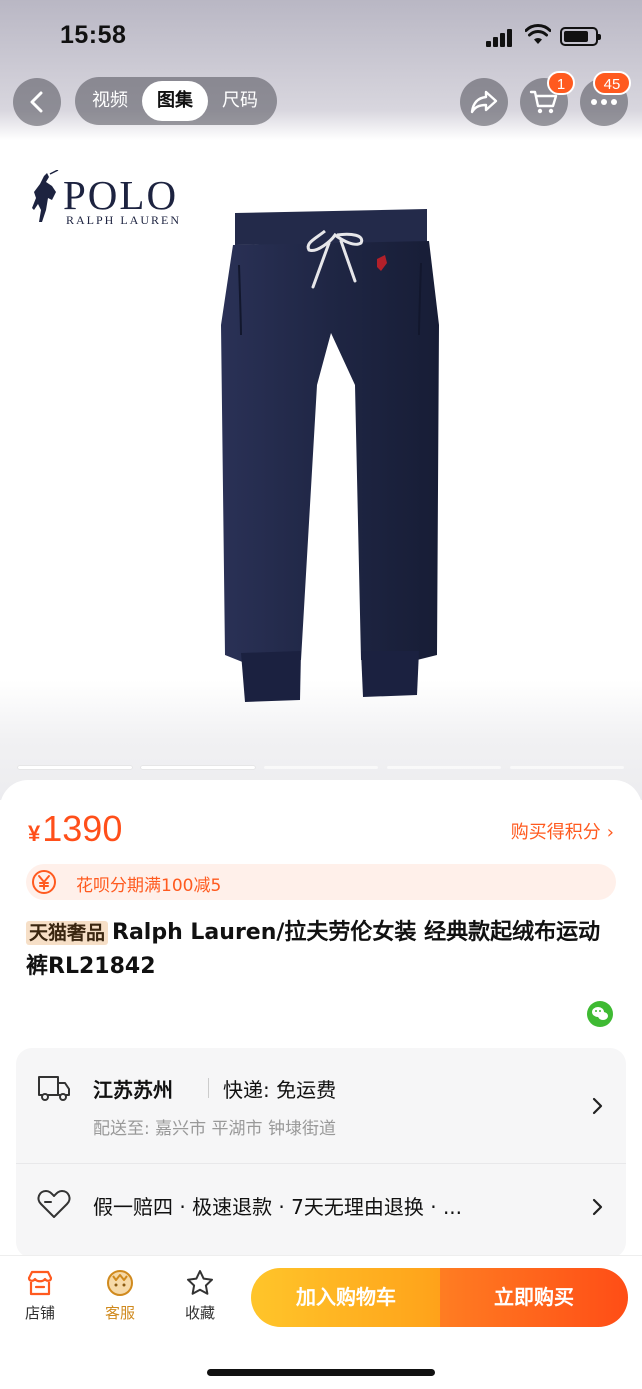 This screenshot has height=1389, width=642. Describe the element at coordinates (313, 949) in the screenshot. I see `product-title-text: Ralph Lauren/拉夫劳伦女装 经典款起绒布运动裤RL21842` at that location.